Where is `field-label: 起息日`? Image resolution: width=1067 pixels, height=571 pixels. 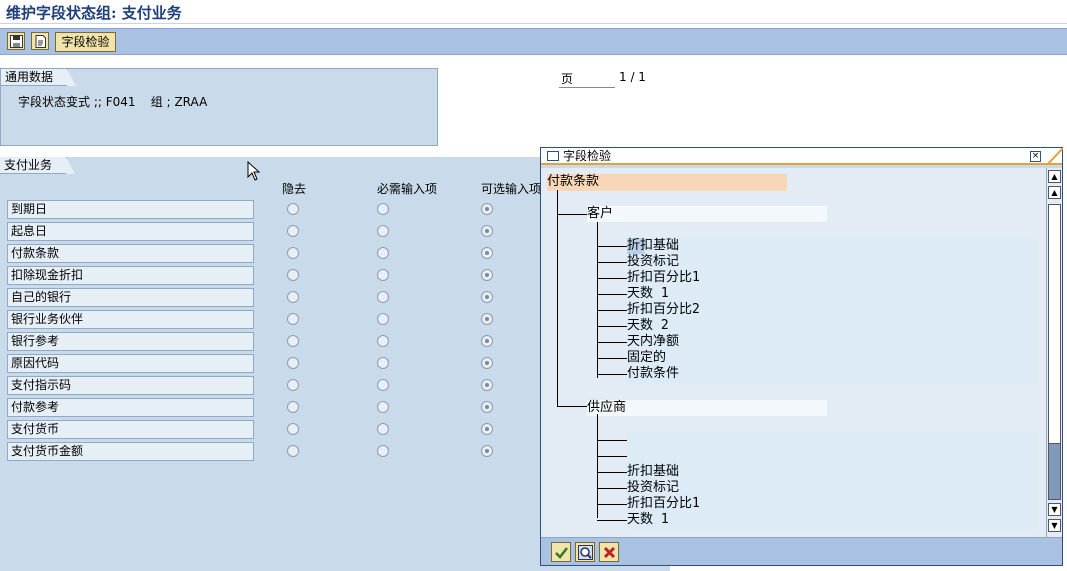 field-label: 起息日 is located at coordinates (130, 231).